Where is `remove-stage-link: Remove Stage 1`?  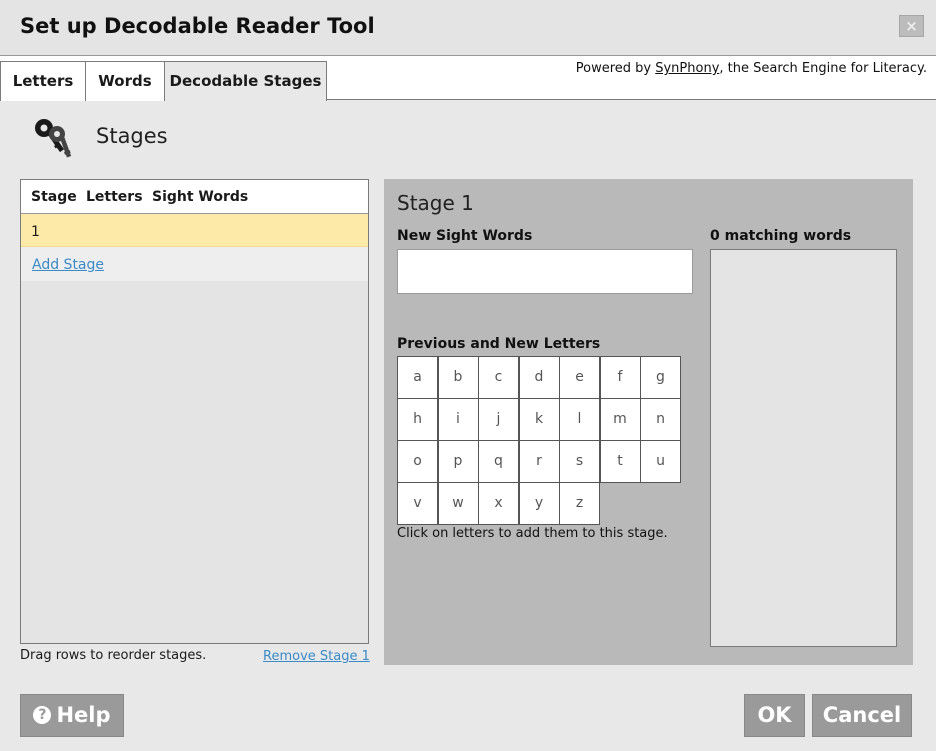
remove-stage-link: Remove Stage 1 is located at coordinates (316, 656).